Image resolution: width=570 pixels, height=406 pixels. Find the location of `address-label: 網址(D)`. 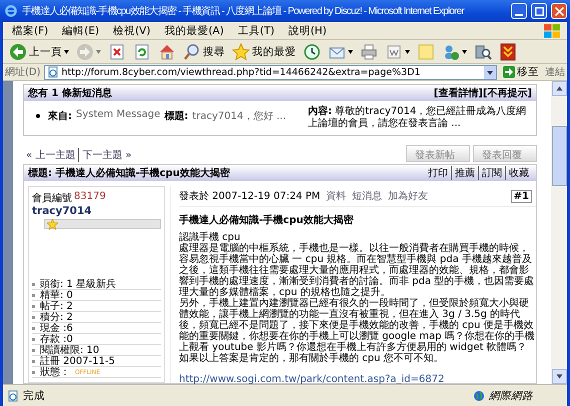

address-label: 網址(D) is located at coordinates (23, 72).